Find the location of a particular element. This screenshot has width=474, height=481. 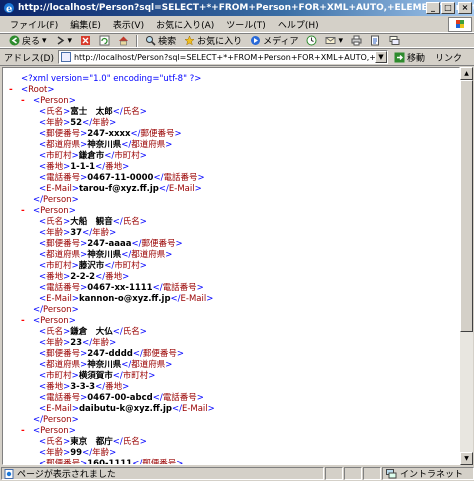

maximize-button: □ is located at coordinates (448, 8).